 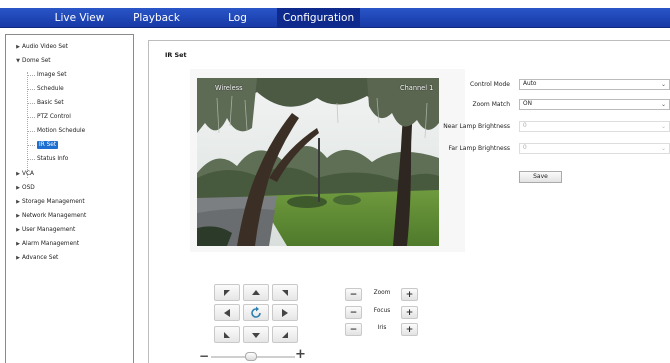 I want to click on nav-configuration: Configuration, so click(x=318, y=18).